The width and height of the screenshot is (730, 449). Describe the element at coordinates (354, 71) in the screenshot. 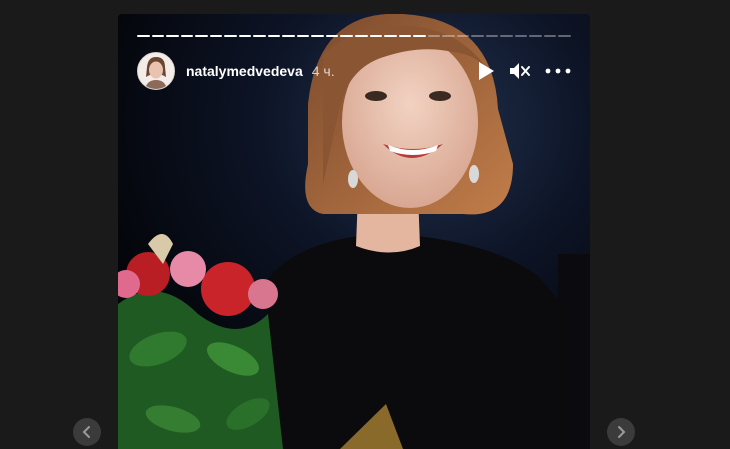

I see `story-header: natalymedvedeva 4 ч.` at that location.